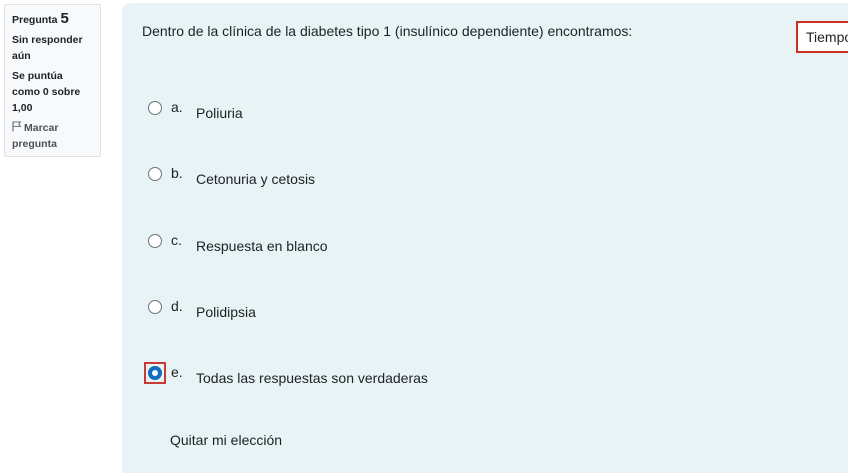 This screenshot has height=473, width=848. I want to click on radio-d, so click(155, 307).